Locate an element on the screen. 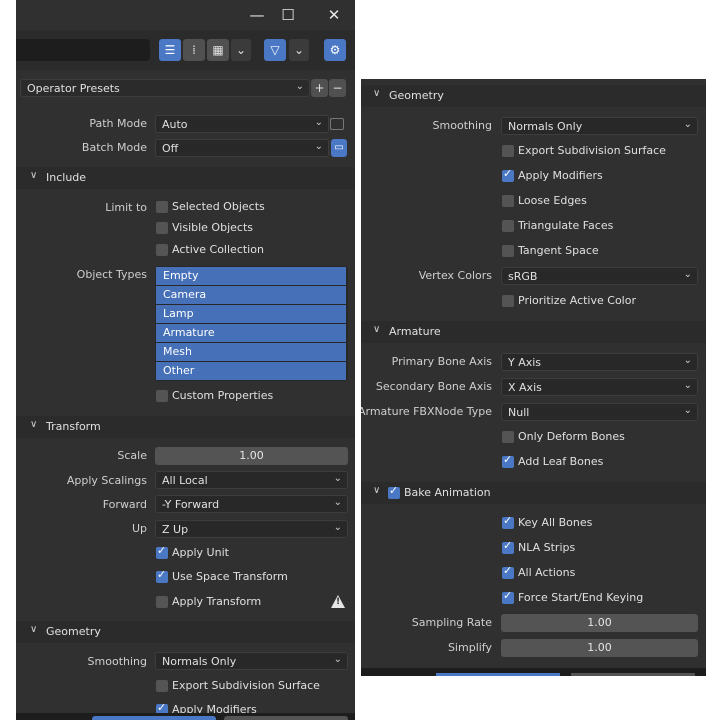  object-type-lamp: Lamp is located at coordinates (251, 314).